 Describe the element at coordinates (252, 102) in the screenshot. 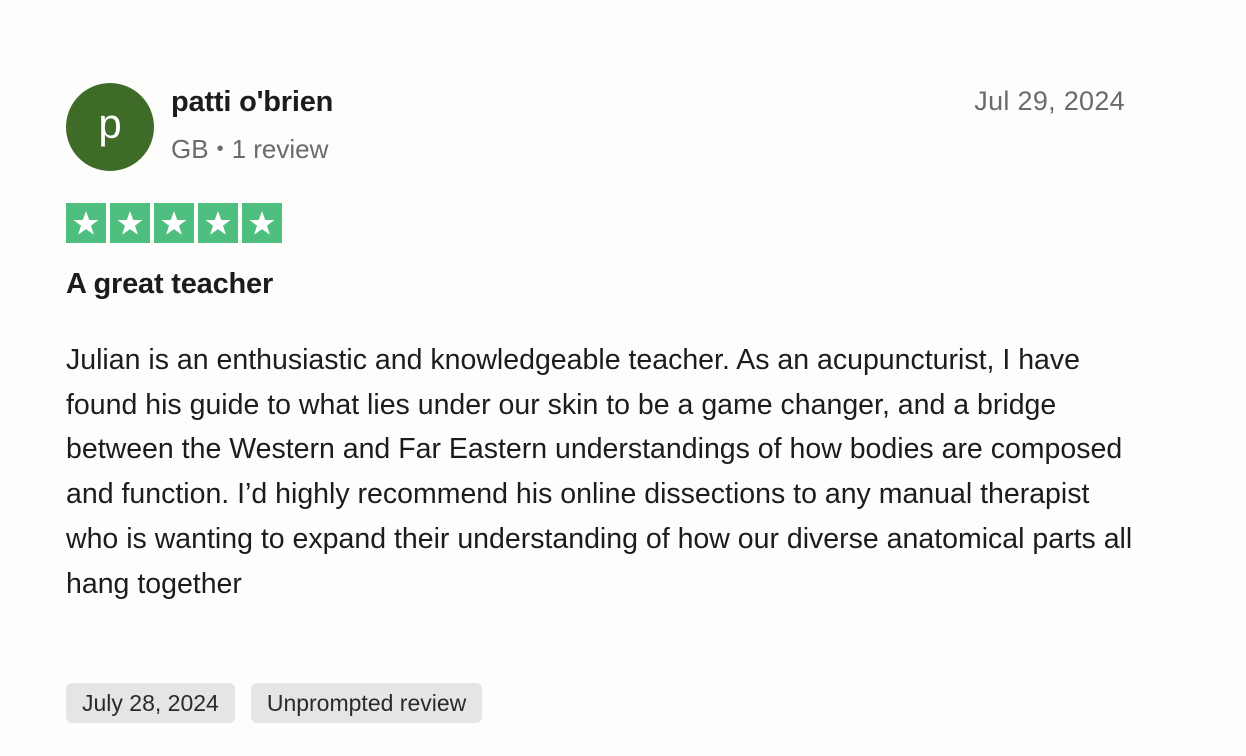

I see `reviewer-name: patti o'brien` at that location.